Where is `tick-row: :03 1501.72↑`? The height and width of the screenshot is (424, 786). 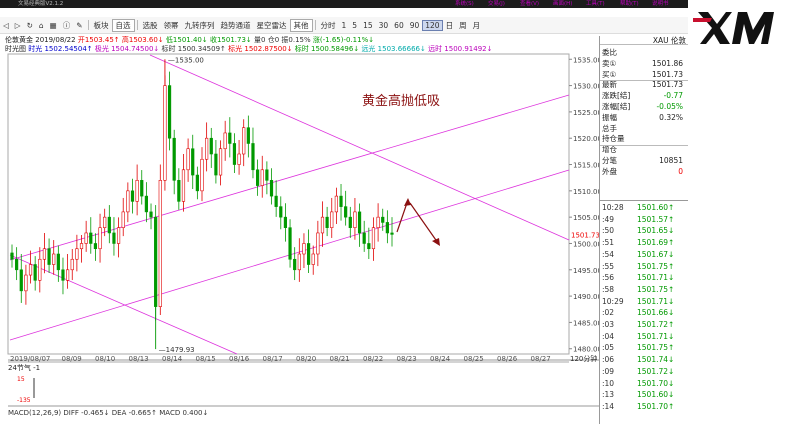
tick-row: :03 1501.72↑ is located at coordinates (644, 325).